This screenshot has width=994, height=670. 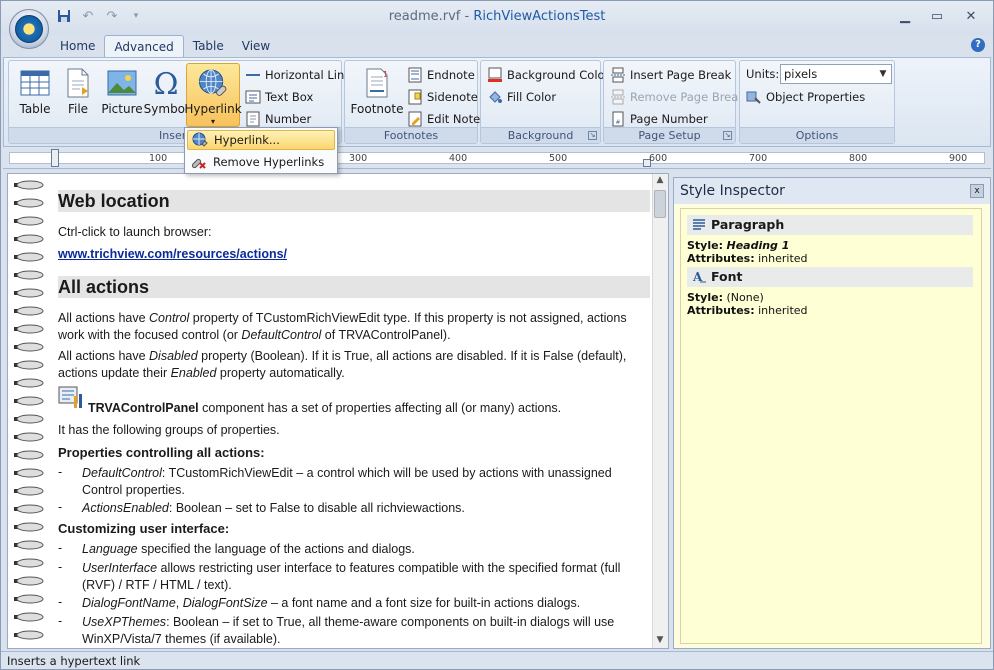 What do you see at coordinates (660, 204) in the screenshot?
I see `scrollbar-thumb` at bounding box center [660, 204].